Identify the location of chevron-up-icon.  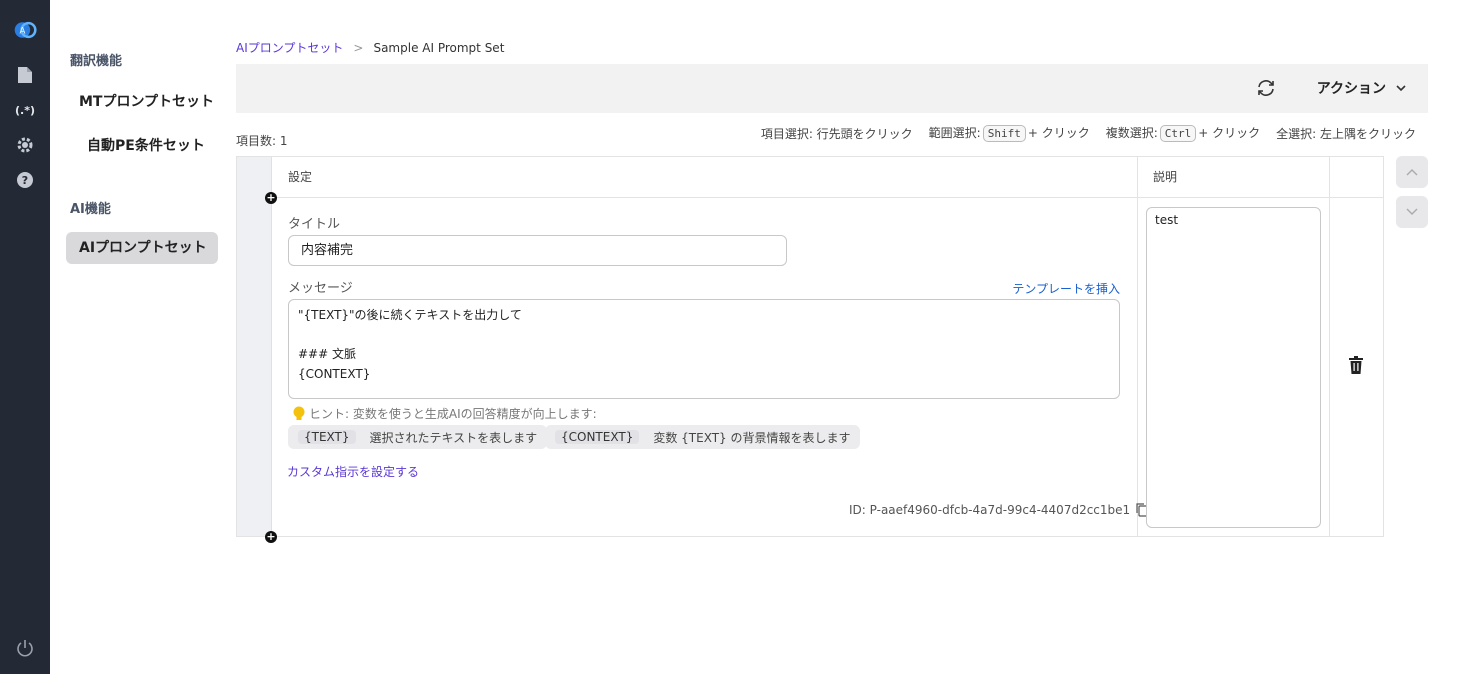
(1412, 172).